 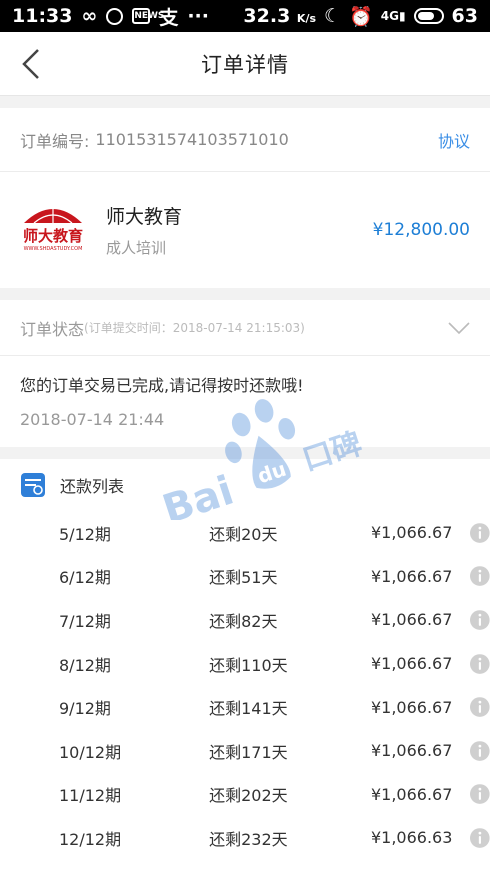 I want to click on order-status-label: 订单状态, so click(x=52, y=329).